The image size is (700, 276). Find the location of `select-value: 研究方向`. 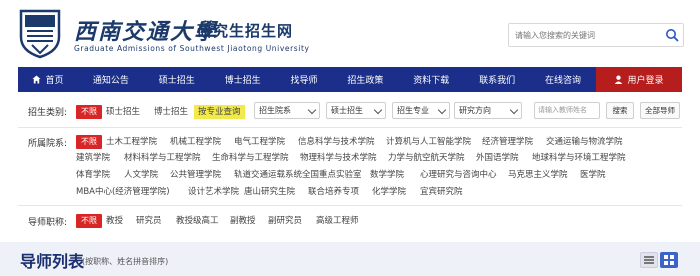

select-value: 研究方向 is located at coordinates (475, 110).